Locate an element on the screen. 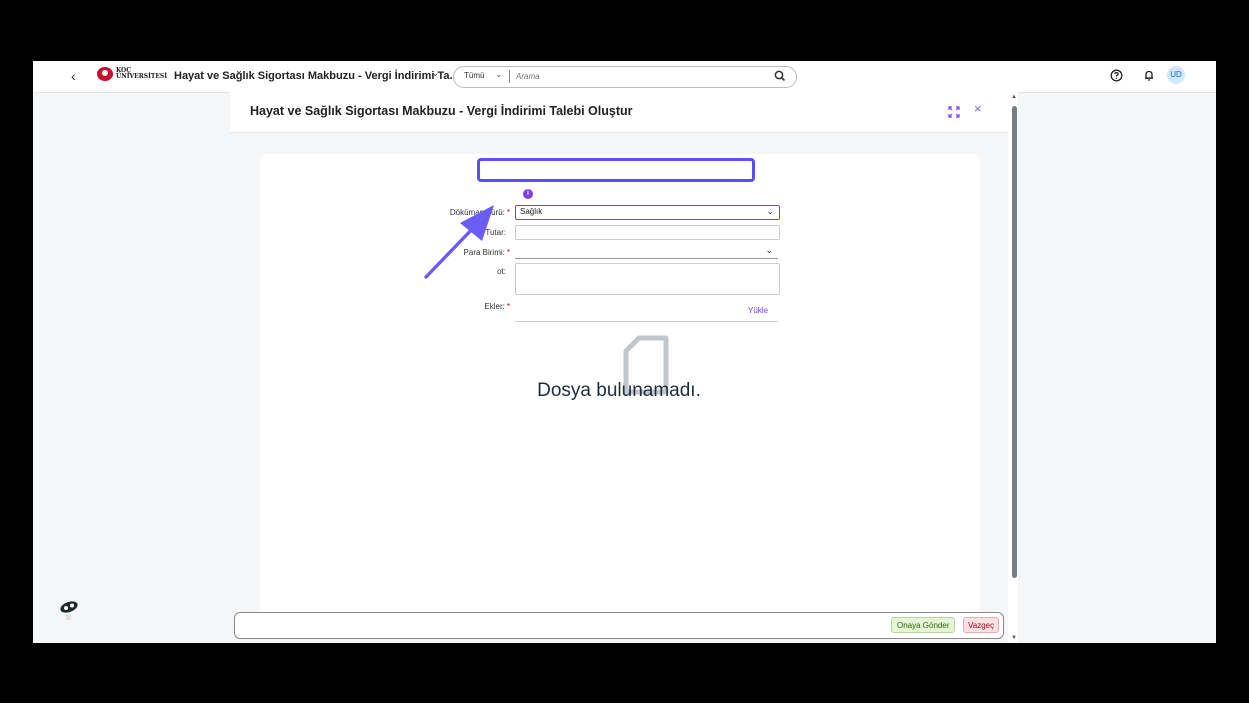  university-logo: KOÇ ÜNİVERSİTESİ is located at coordinates (132, 74).